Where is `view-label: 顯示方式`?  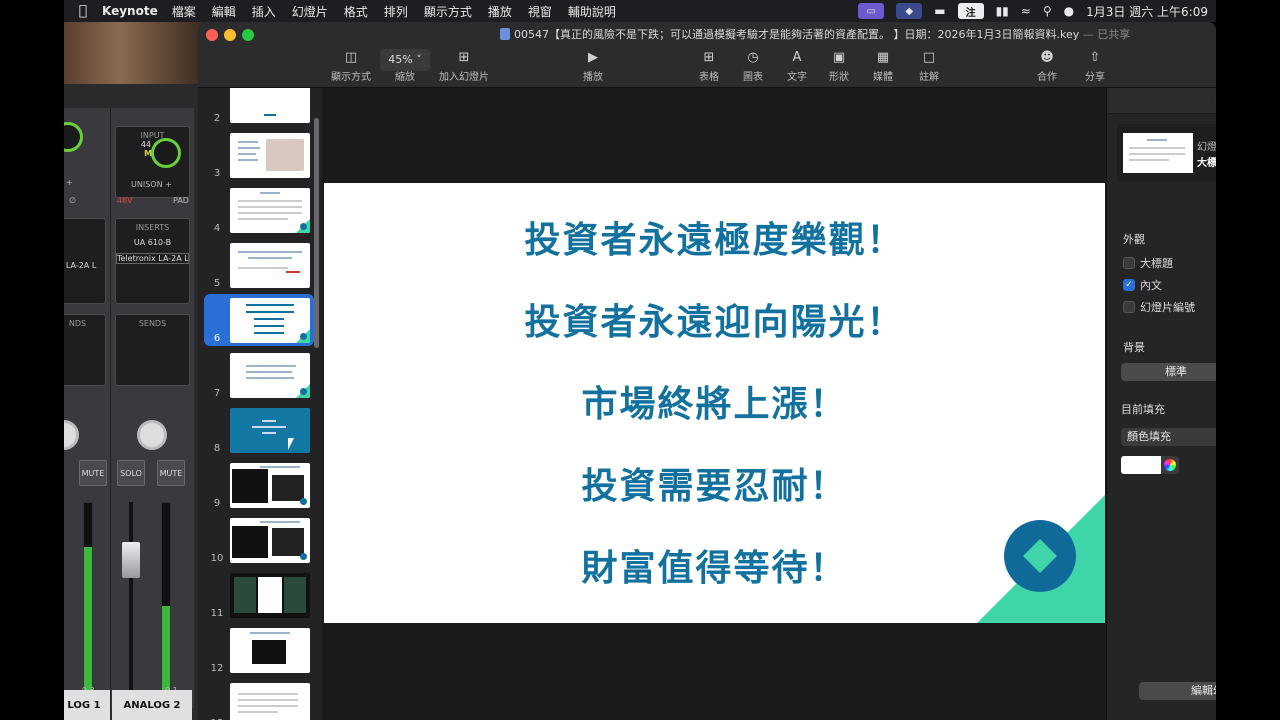 view-label: 顯示方式 is located at coordinates (351, 77).